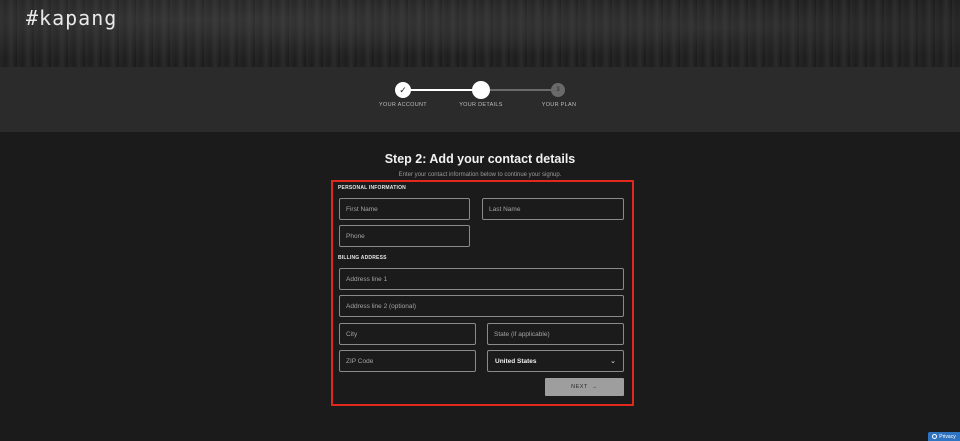 The image size is (960, 441). I want to click on kapang-logo: #kapang, so click(71, 18).